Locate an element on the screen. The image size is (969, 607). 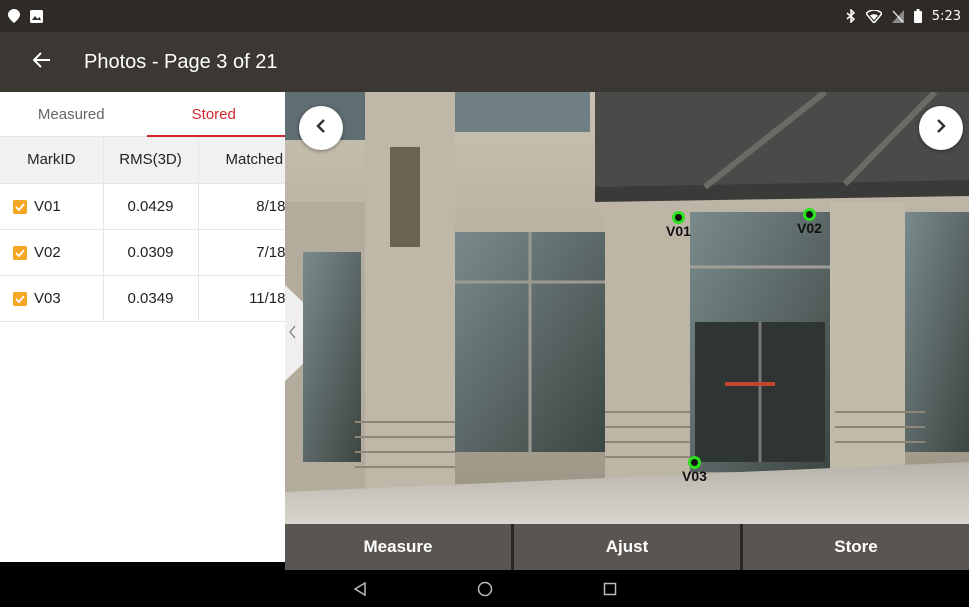
table-row: V02 0.0309 7/18 is located at coordinates (142, 252).